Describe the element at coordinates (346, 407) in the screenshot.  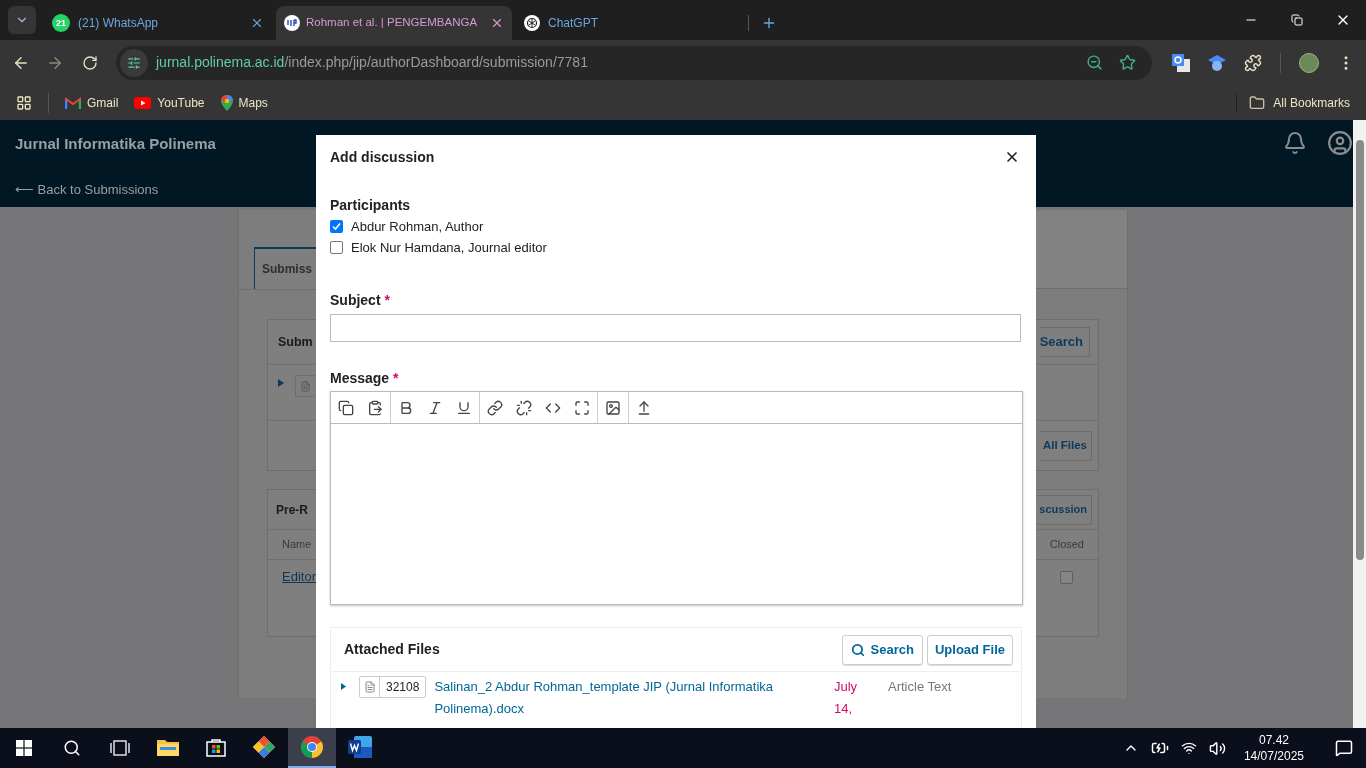
I see `copy-icon` at that location.